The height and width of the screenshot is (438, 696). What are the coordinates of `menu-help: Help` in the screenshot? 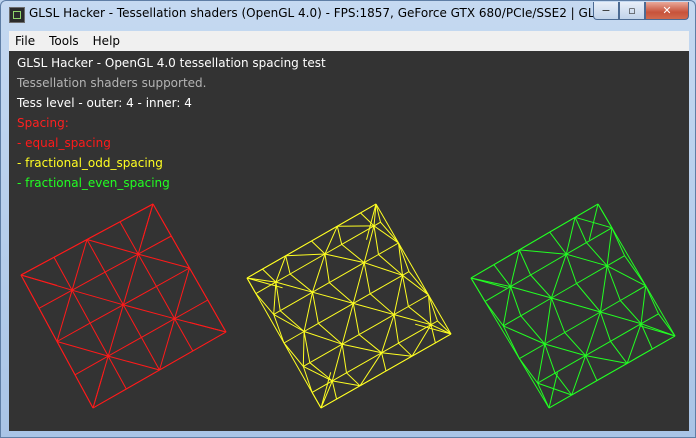 It's located at (106, 41).